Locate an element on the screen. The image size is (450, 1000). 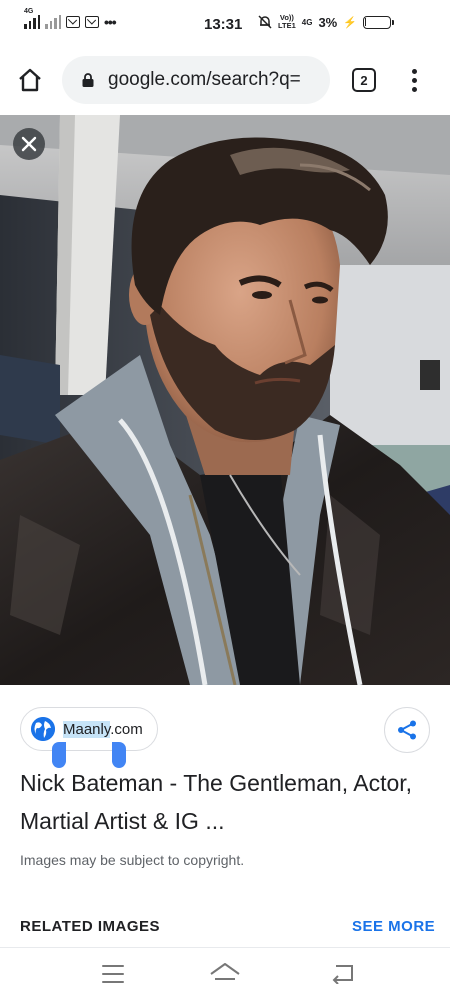
home-button is located at coordinates (30, 80).